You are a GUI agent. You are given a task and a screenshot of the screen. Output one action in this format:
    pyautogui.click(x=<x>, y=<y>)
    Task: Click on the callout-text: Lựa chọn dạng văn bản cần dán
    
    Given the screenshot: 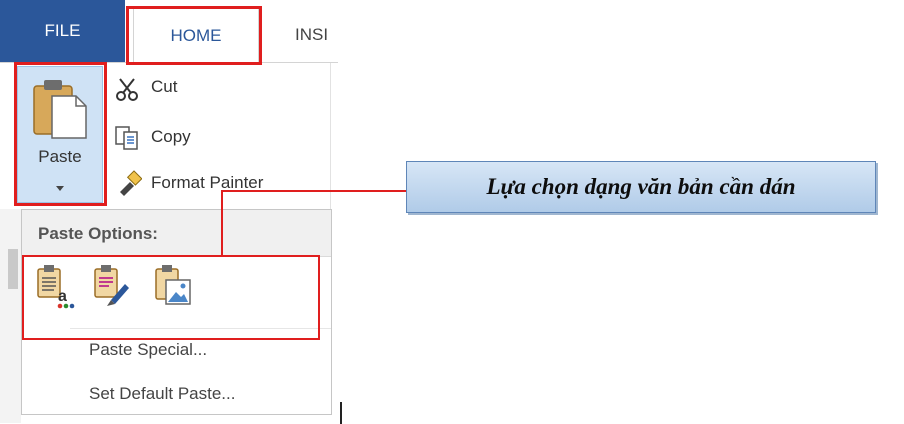 What is the action you would take?
    pyautogui.click(x=641, y=186)
    